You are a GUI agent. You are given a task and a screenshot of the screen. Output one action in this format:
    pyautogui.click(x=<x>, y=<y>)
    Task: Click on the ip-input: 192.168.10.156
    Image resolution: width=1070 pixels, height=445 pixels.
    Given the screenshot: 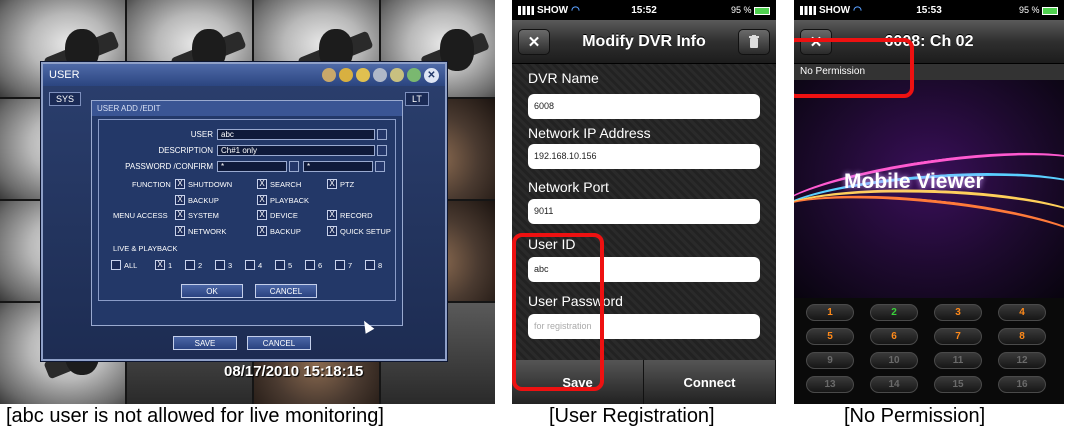 What is the action you would take?
    pyautogui.click(x=644, y=156)
    